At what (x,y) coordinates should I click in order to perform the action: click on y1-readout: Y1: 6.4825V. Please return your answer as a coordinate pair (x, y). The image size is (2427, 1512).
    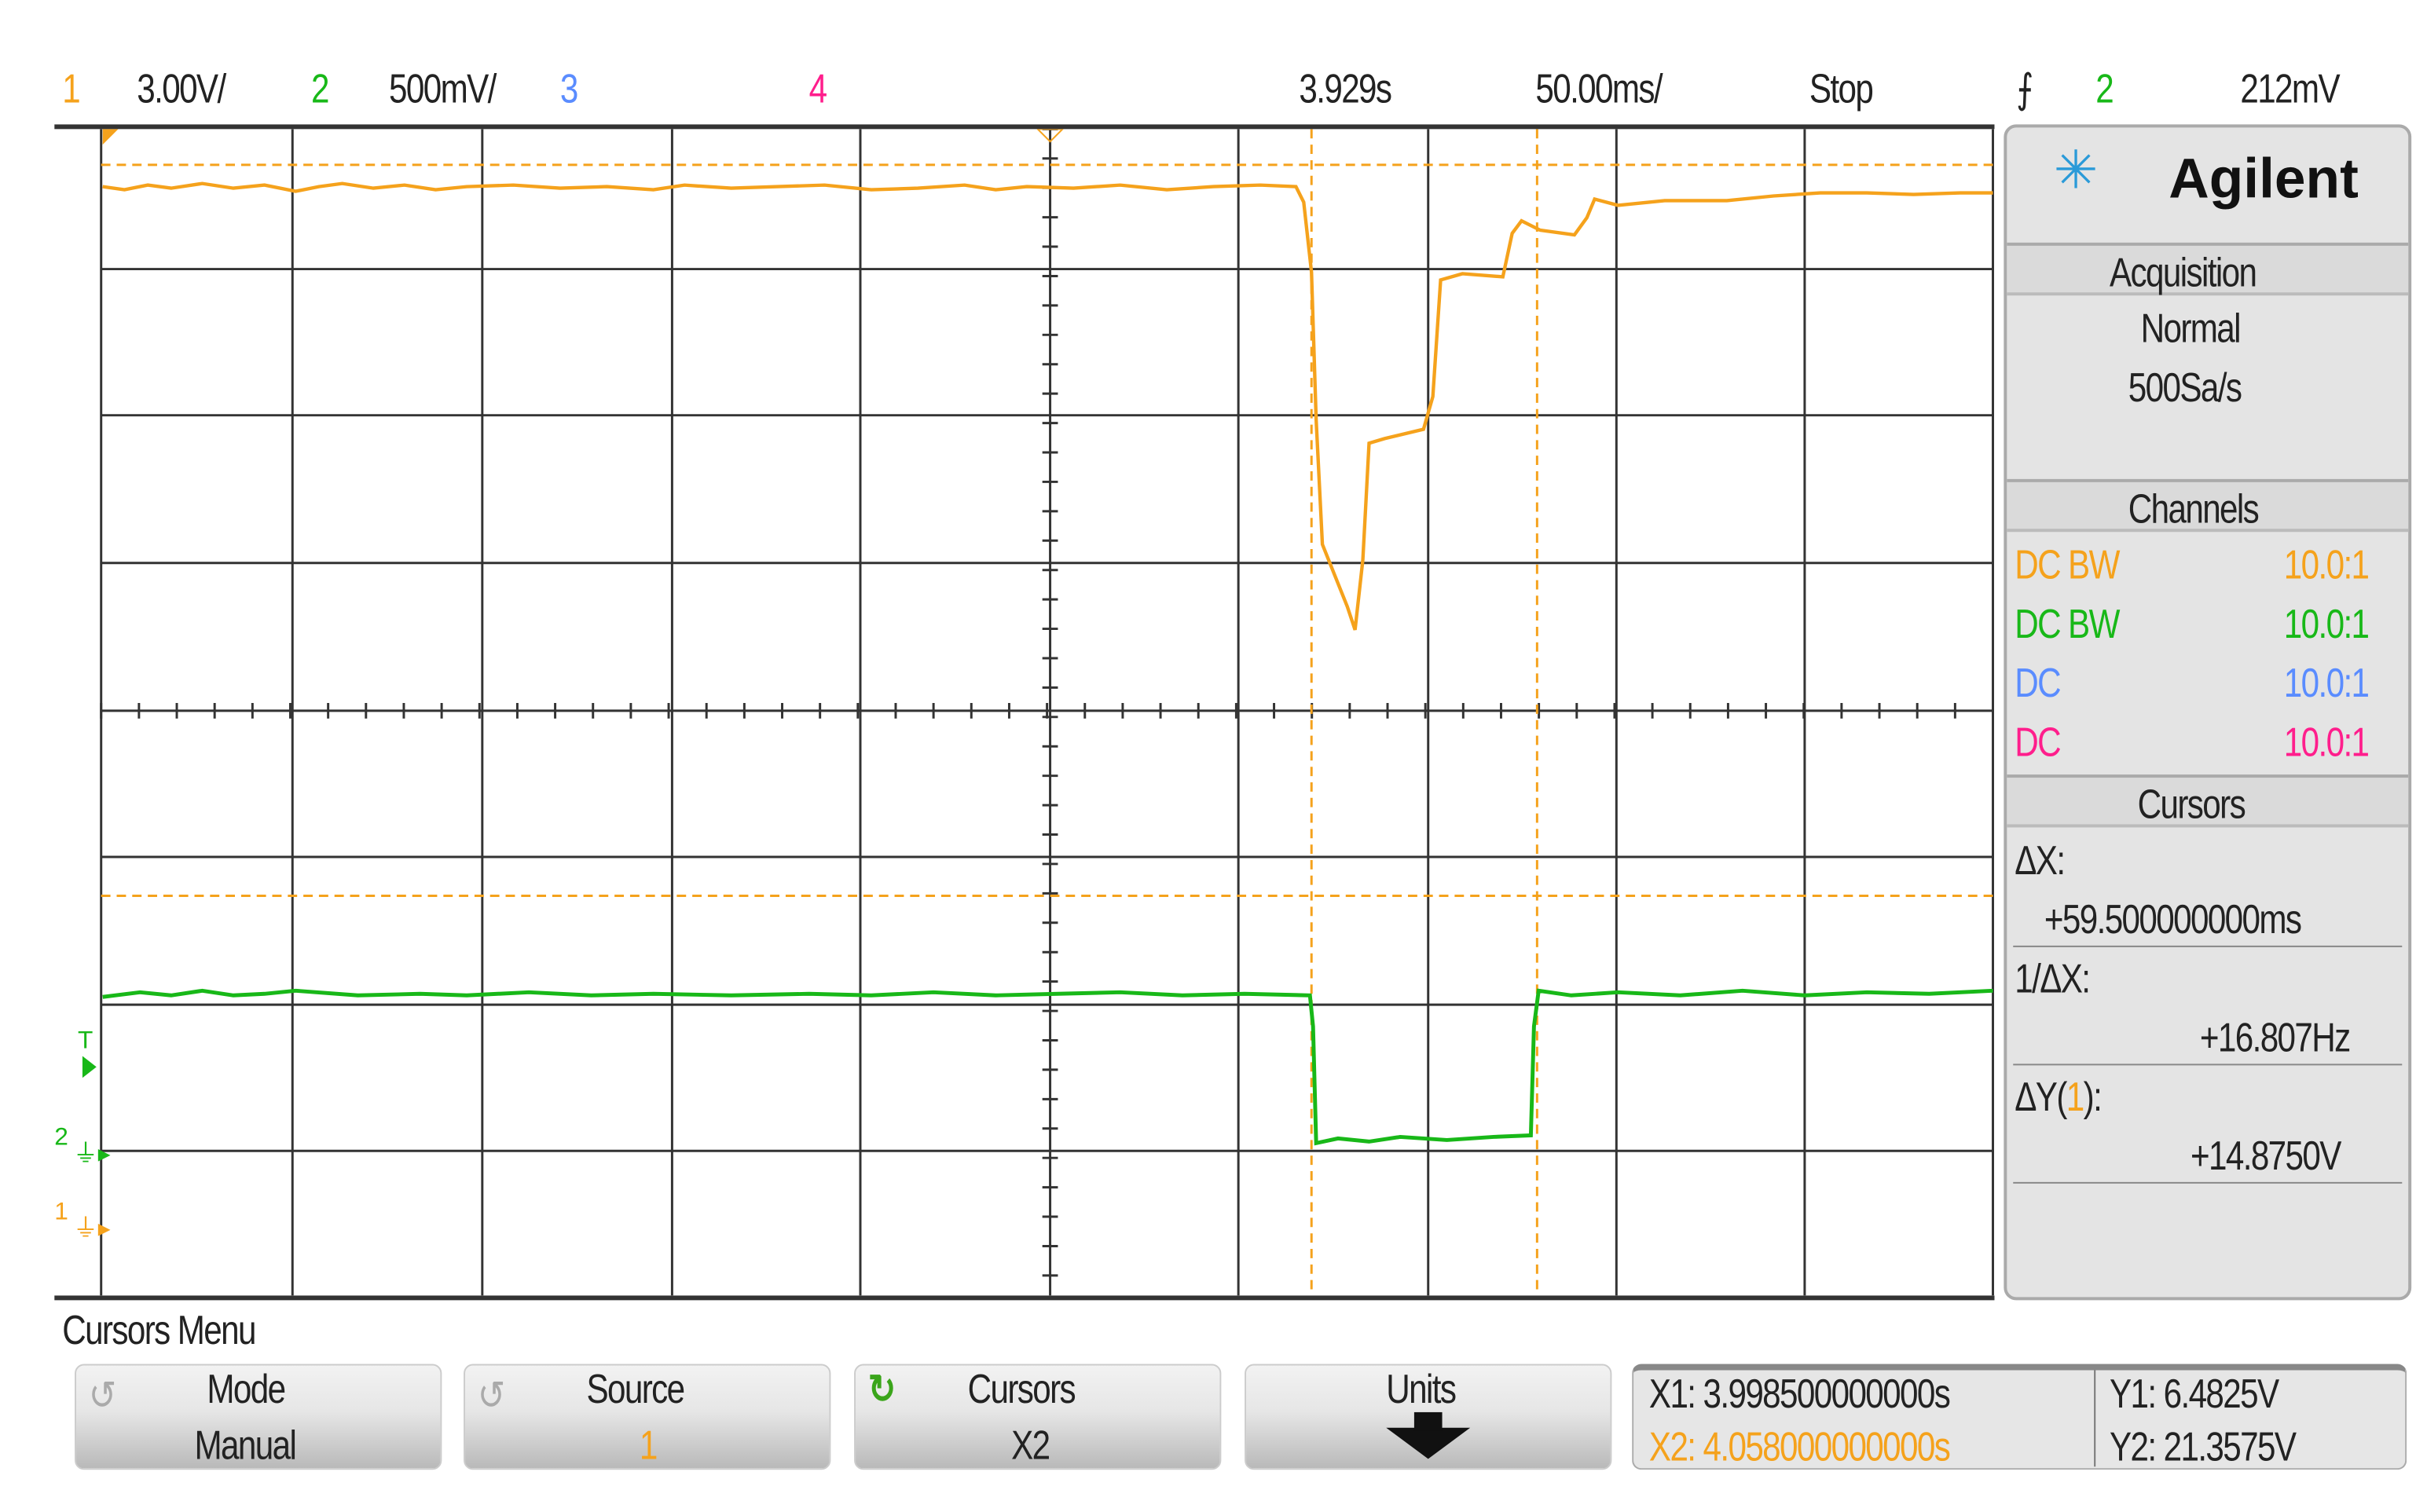
    Looking at the image, I should click on (2194, 1393).